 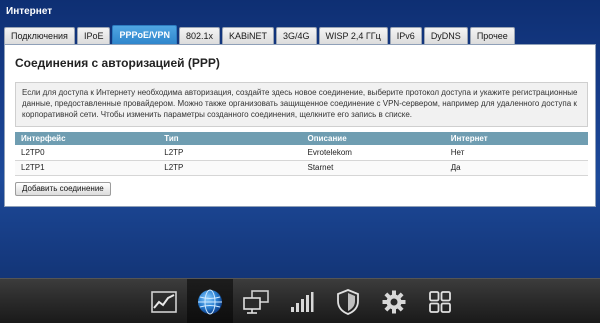 What do you see at coordinates (87, 138) in the screenshot?
I see `column-interface: Интерфейс` at bounding box center [87, 138].